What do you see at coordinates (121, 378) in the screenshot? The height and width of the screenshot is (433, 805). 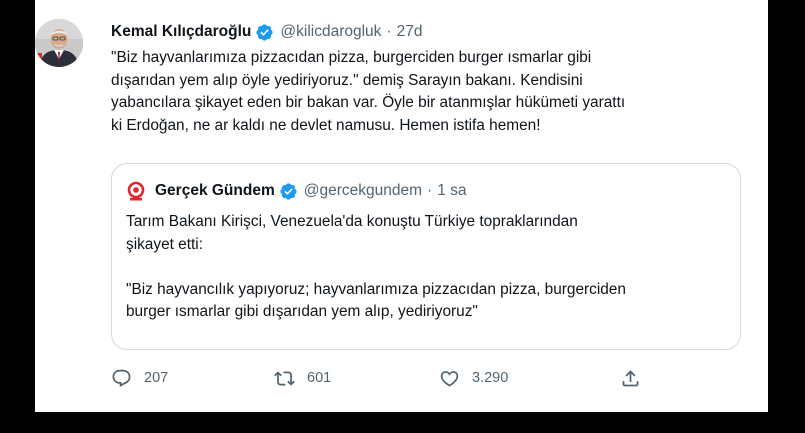 I see `reply-icon` at bounding box center [121, 378].